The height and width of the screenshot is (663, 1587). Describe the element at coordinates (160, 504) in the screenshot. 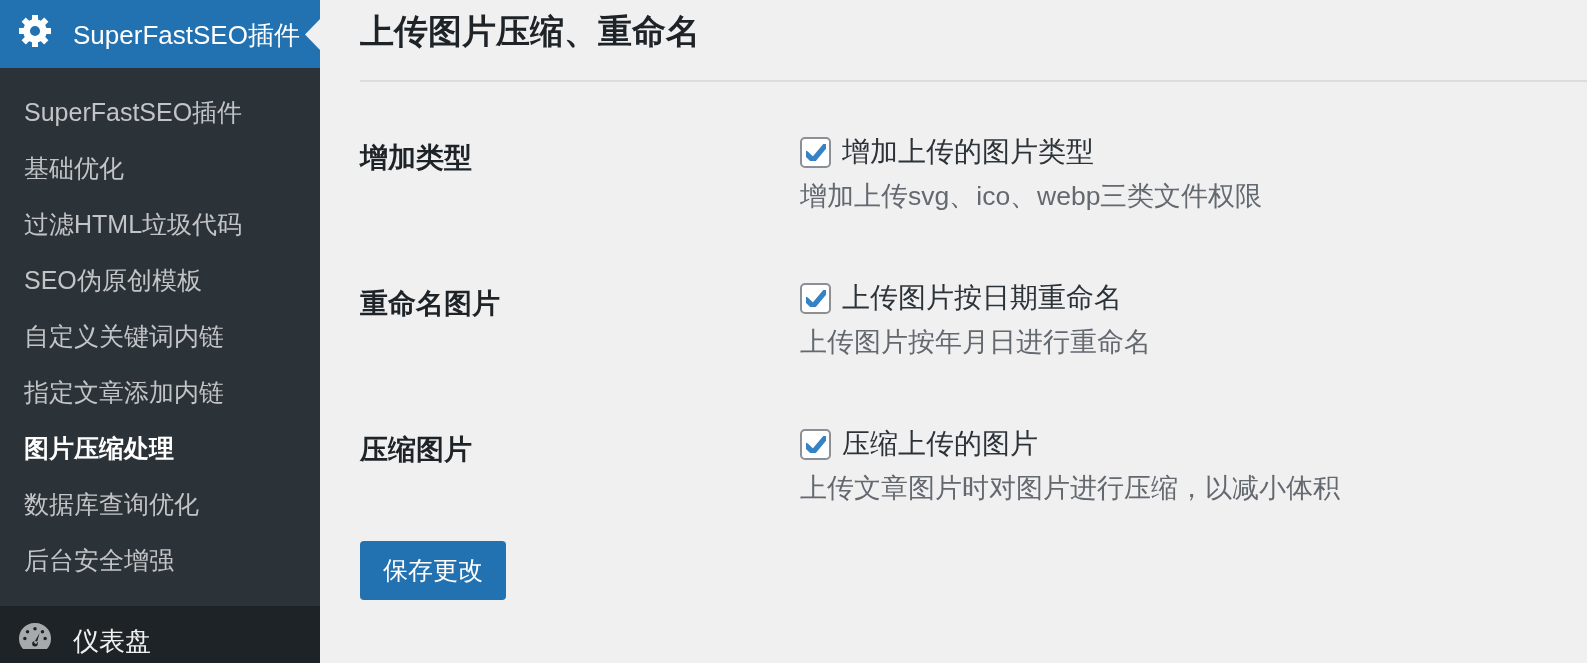

I see `submenu-item: 数据库查询优化` at that location.